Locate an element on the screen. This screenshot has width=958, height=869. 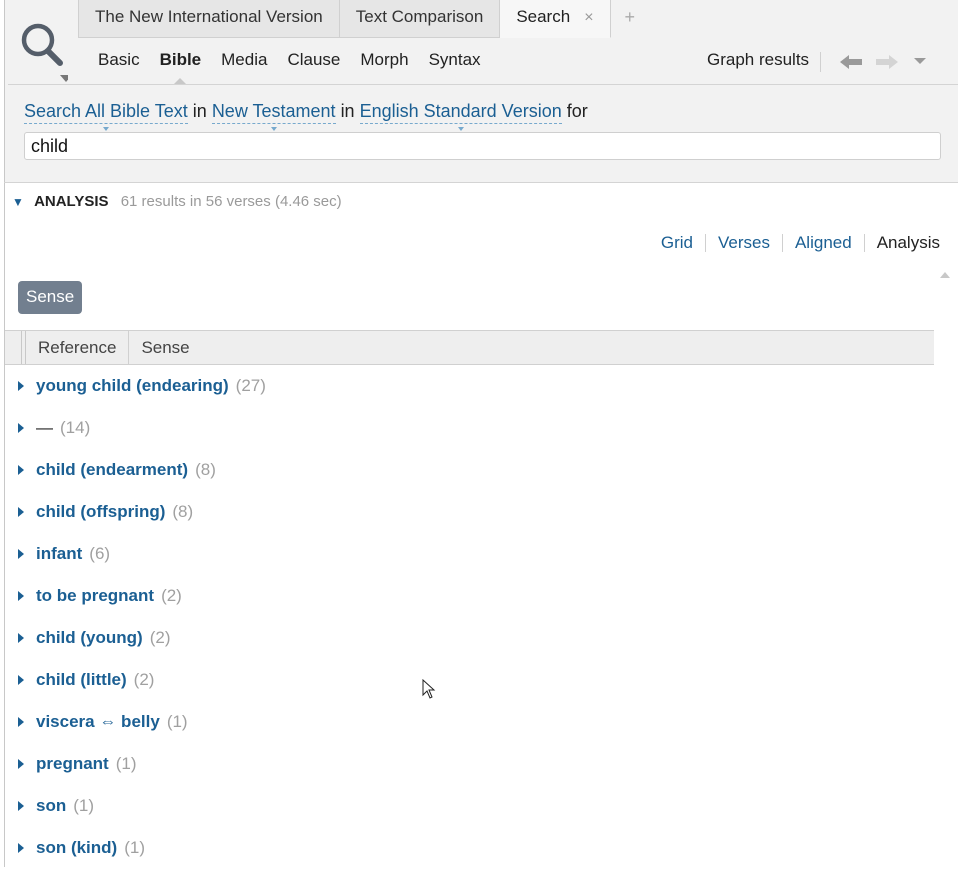
sense-label: infant is located at coordinates (59, 554).